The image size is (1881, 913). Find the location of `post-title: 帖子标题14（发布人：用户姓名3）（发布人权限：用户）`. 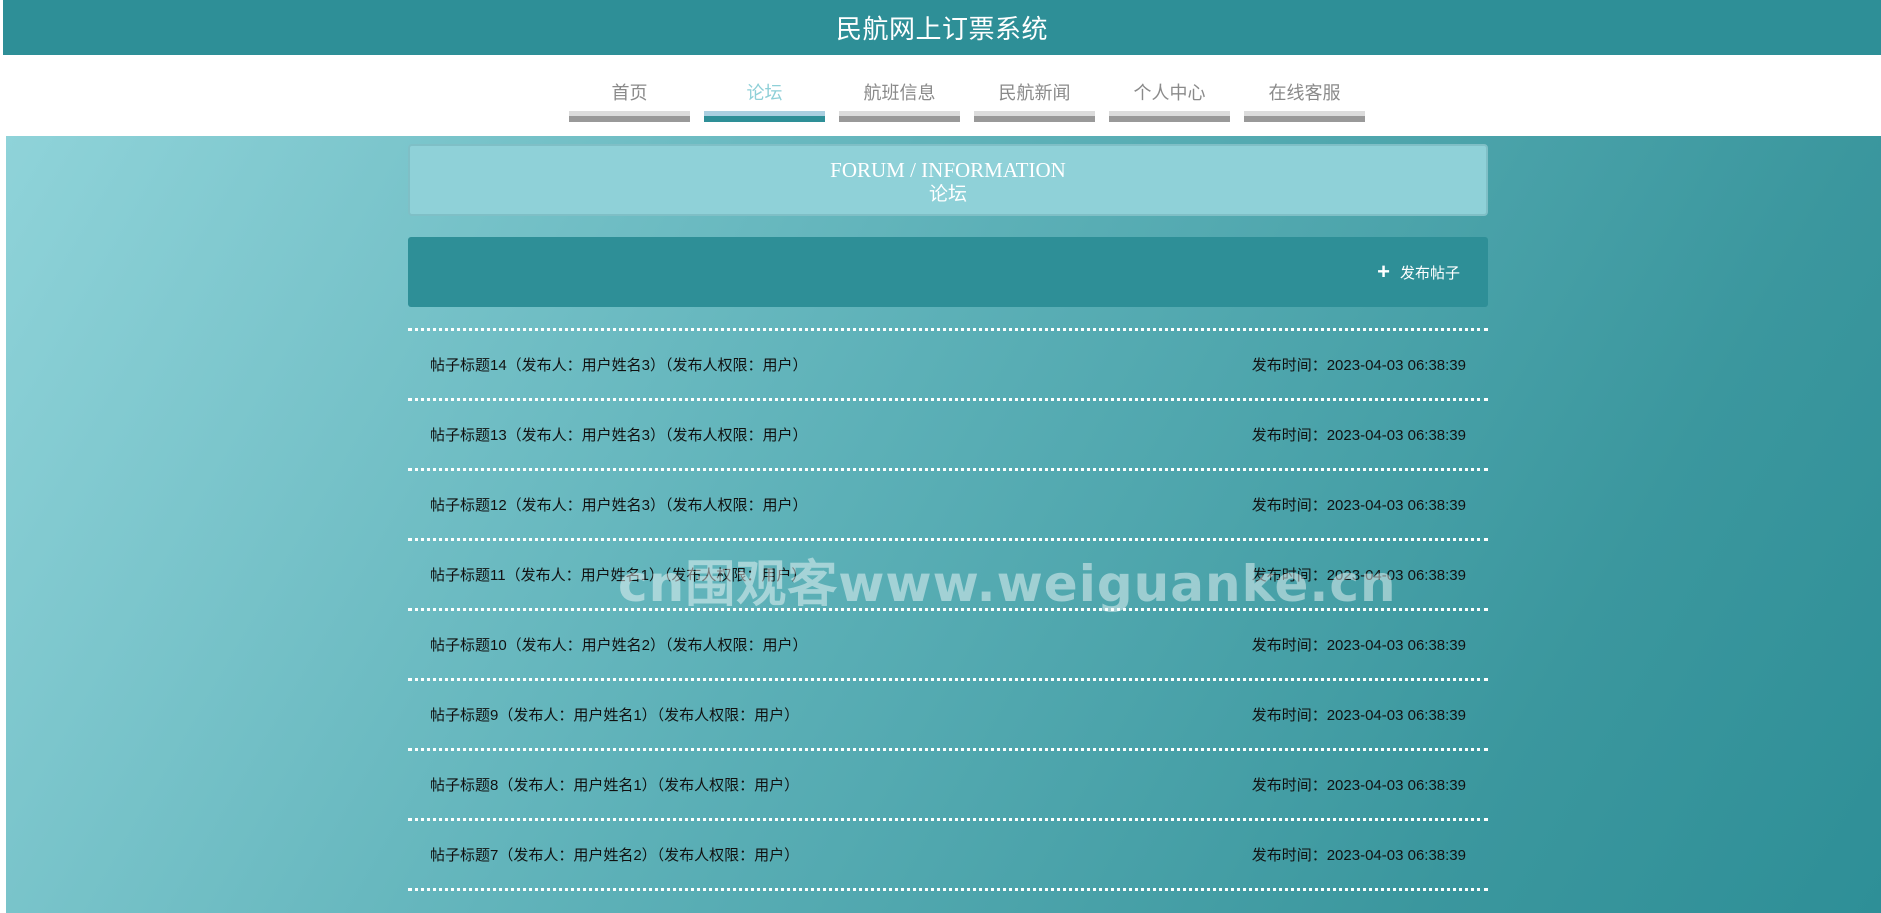

post-title: 帖子标题14（发布人：用户姓名3）（发布人权限：用户） is located at coordinates (619, 364).